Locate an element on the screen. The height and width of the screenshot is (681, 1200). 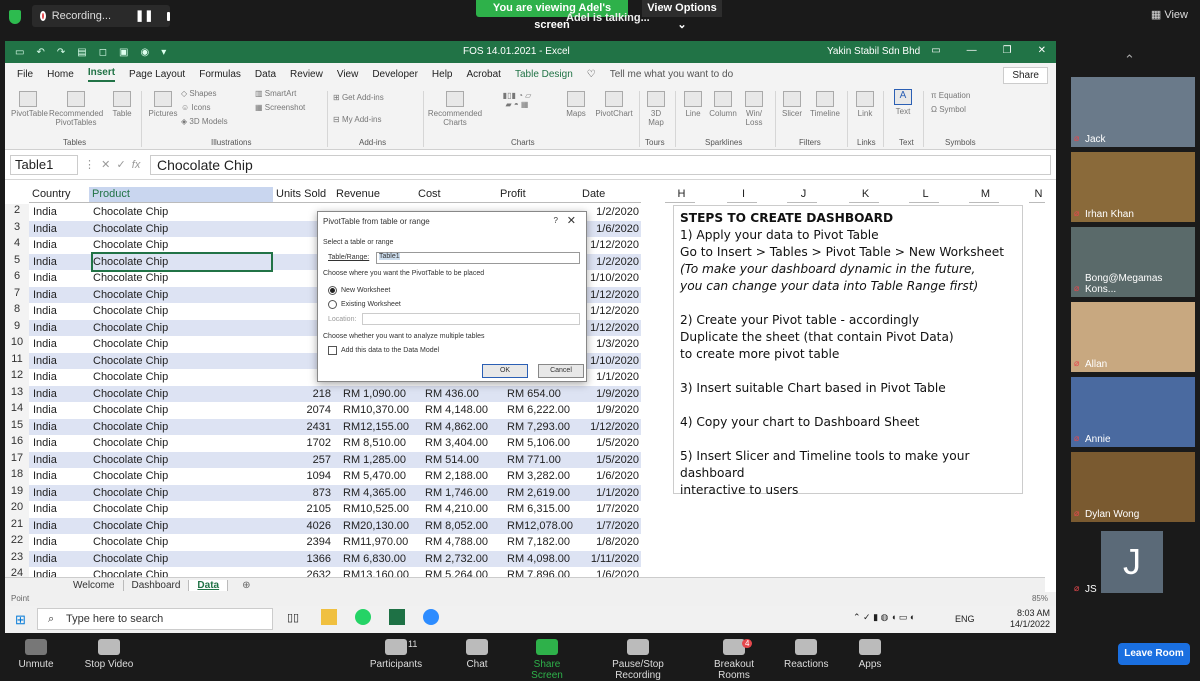
row-header: 15 is located at coordinates (17, 426).